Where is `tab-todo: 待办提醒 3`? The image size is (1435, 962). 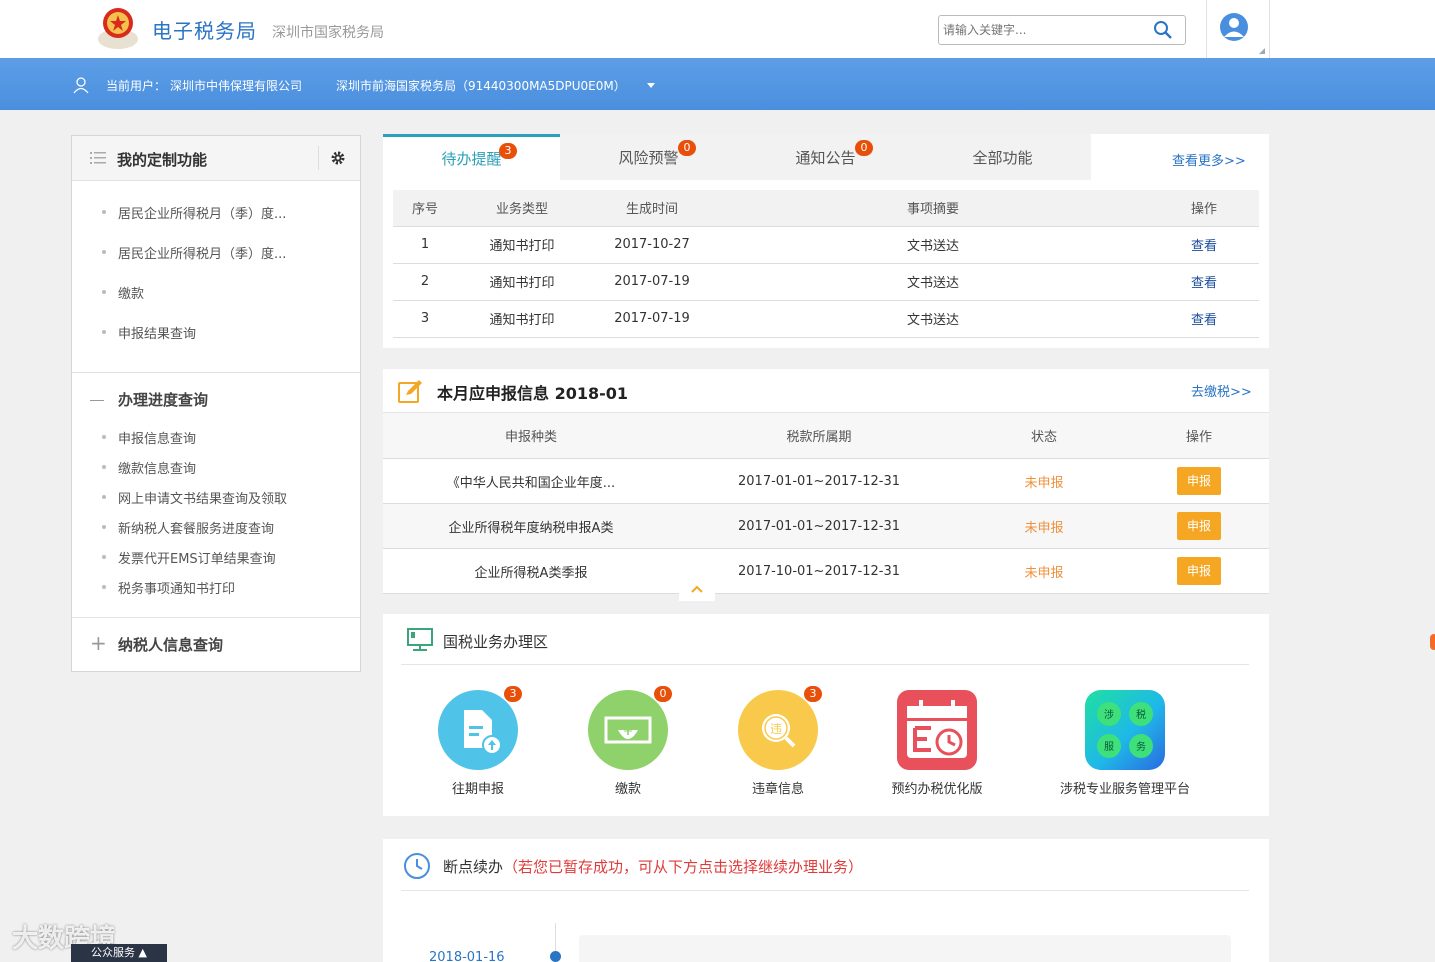
tab-todo: 待办提醒 3 is located at coordinates (471, 157).